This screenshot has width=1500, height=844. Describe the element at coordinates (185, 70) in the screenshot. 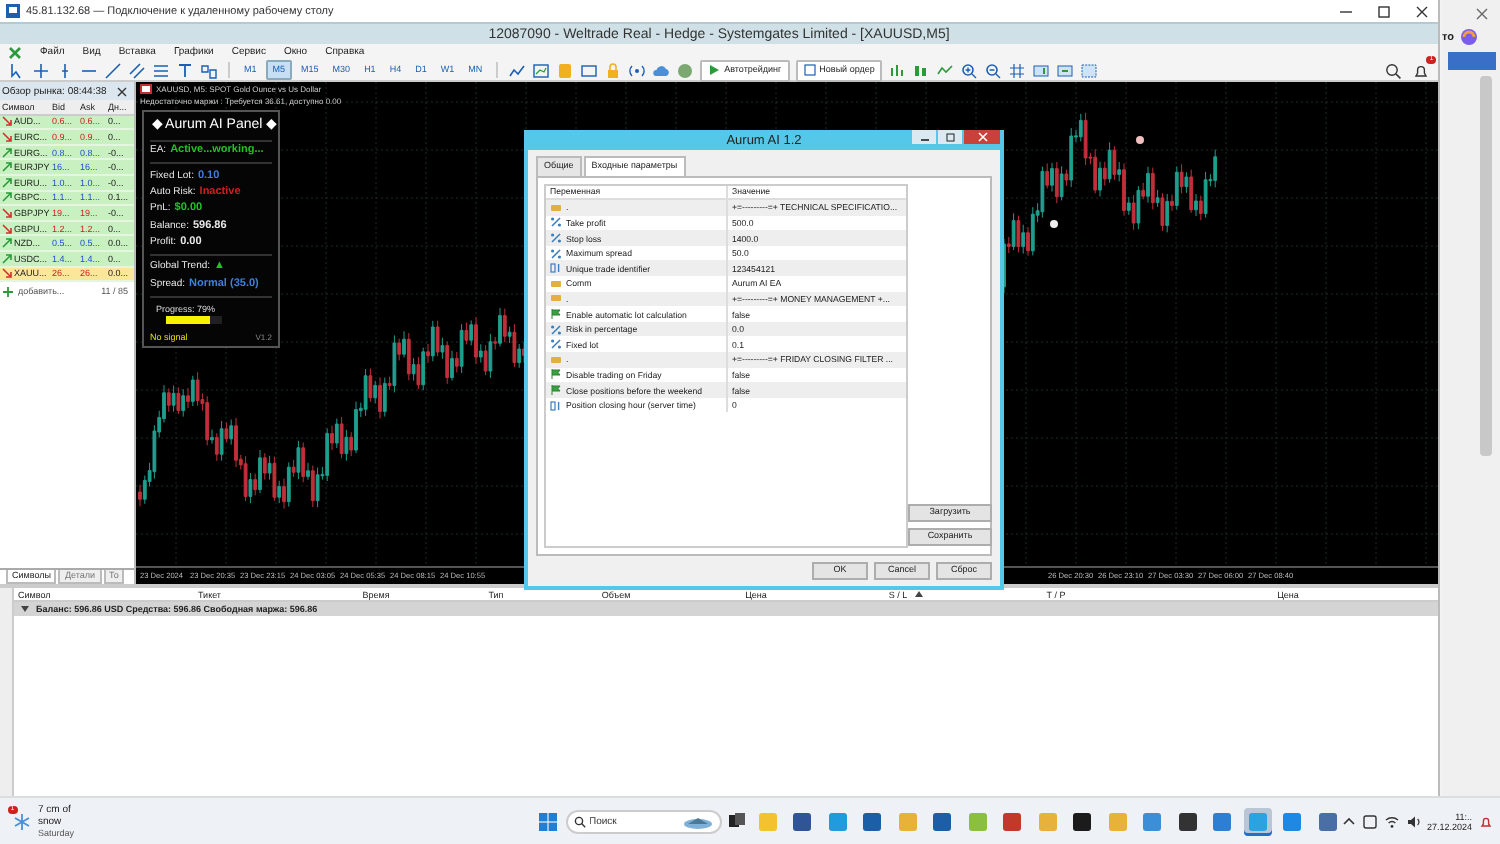

I see `text-tool-icon` at that location.